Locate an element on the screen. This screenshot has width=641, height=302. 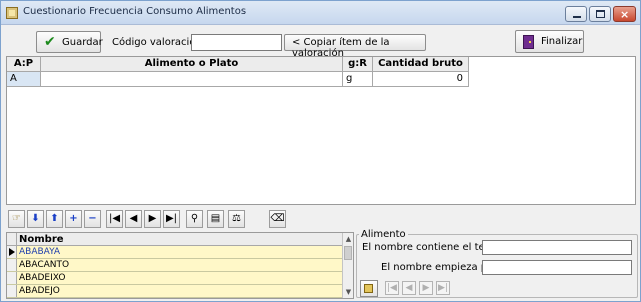
search-next-icon: ▶ is located at coordinates (426, 288).